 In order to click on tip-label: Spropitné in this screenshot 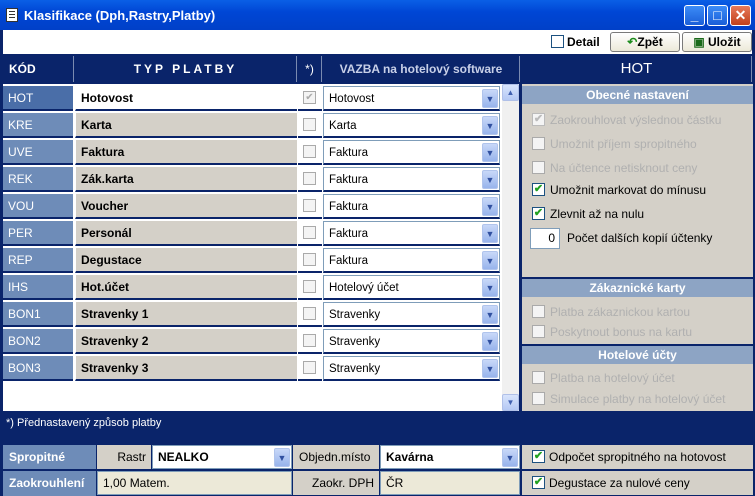, I will do `click(49, 457)`.